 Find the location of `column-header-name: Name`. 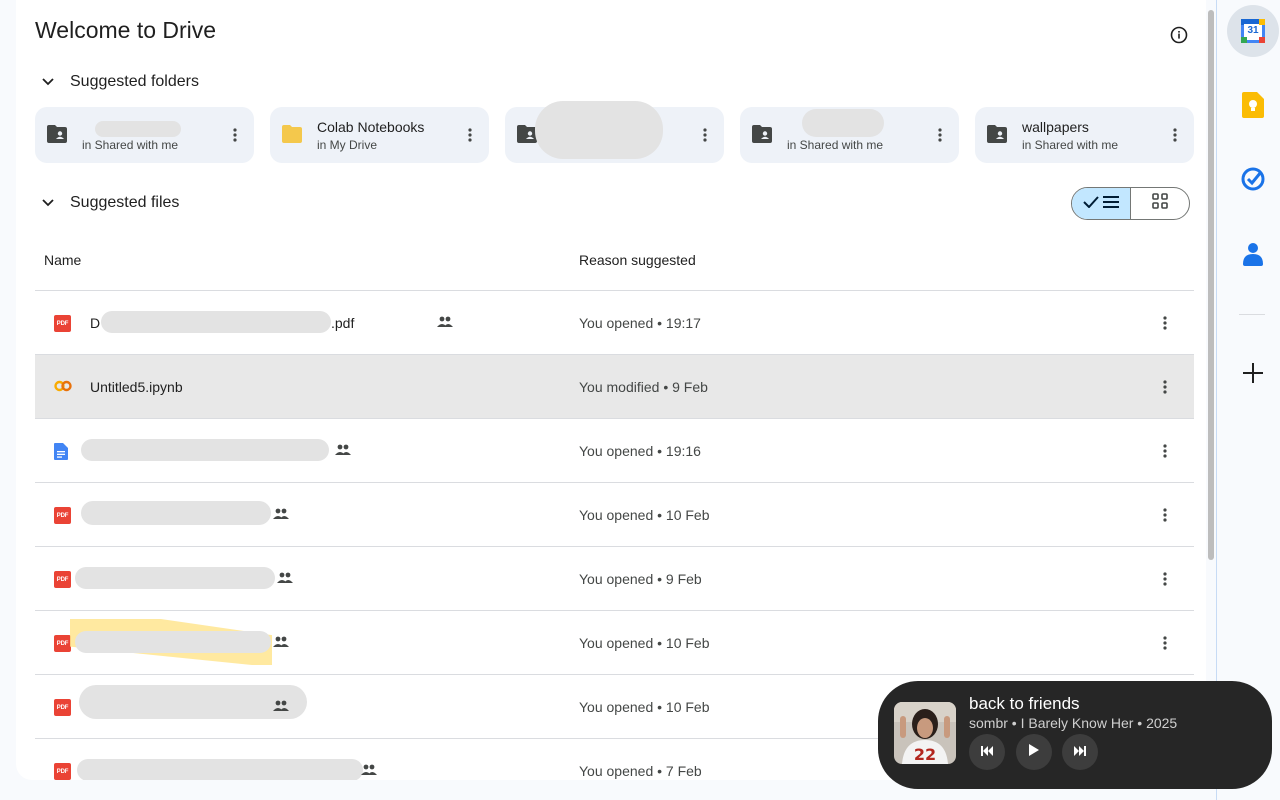

column-header-name: Name is located at coordinates (62, 260).